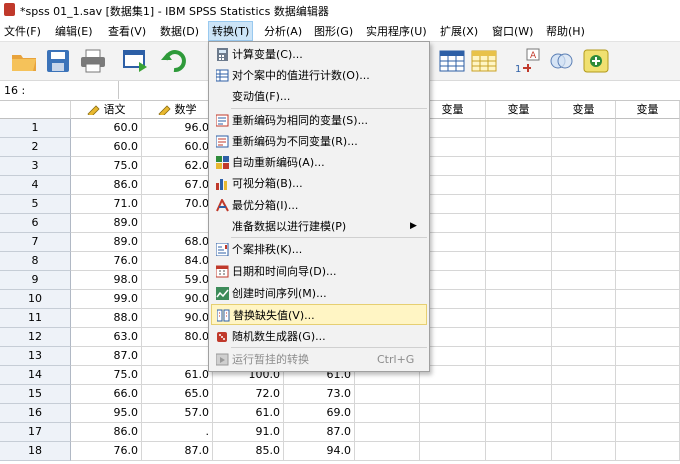 The image size is (680, 464). What do you see at coordinates (519, 110) in the screenshot?
I see `column-header-var6: 变量` at bounding box center [519, 110].